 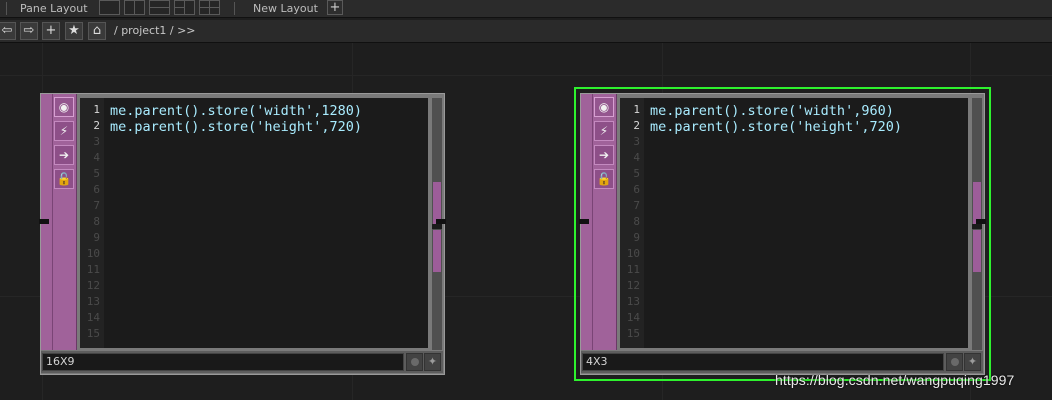 What do you see at coordinates (74, 31) in the screenshot?
I see `bookmark-star-icon: ★` at bounding box center [74, 31].